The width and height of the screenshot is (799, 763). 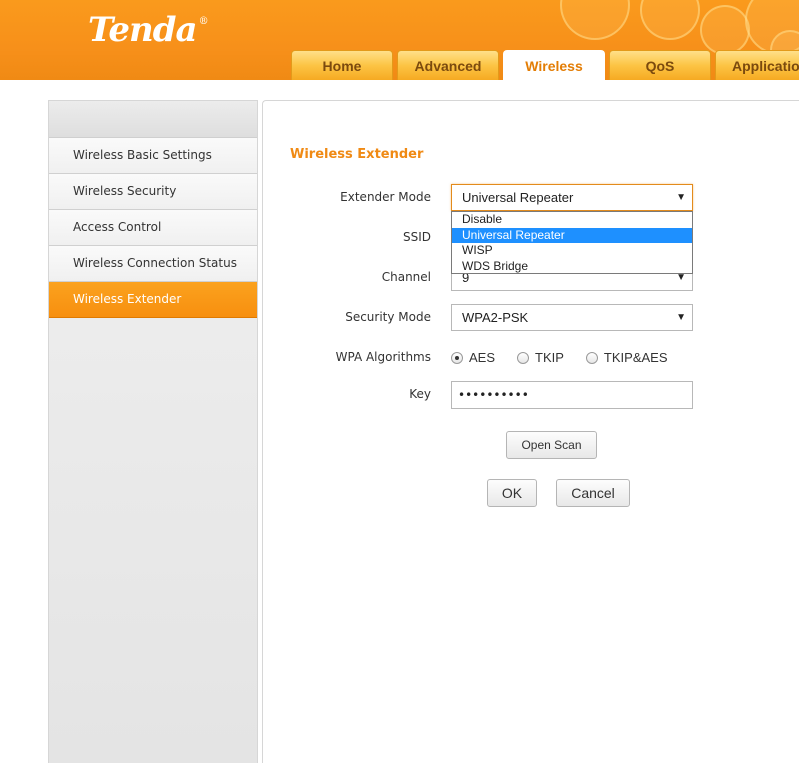 I want to click on ok-button: OK, so click(x=512, y=493).